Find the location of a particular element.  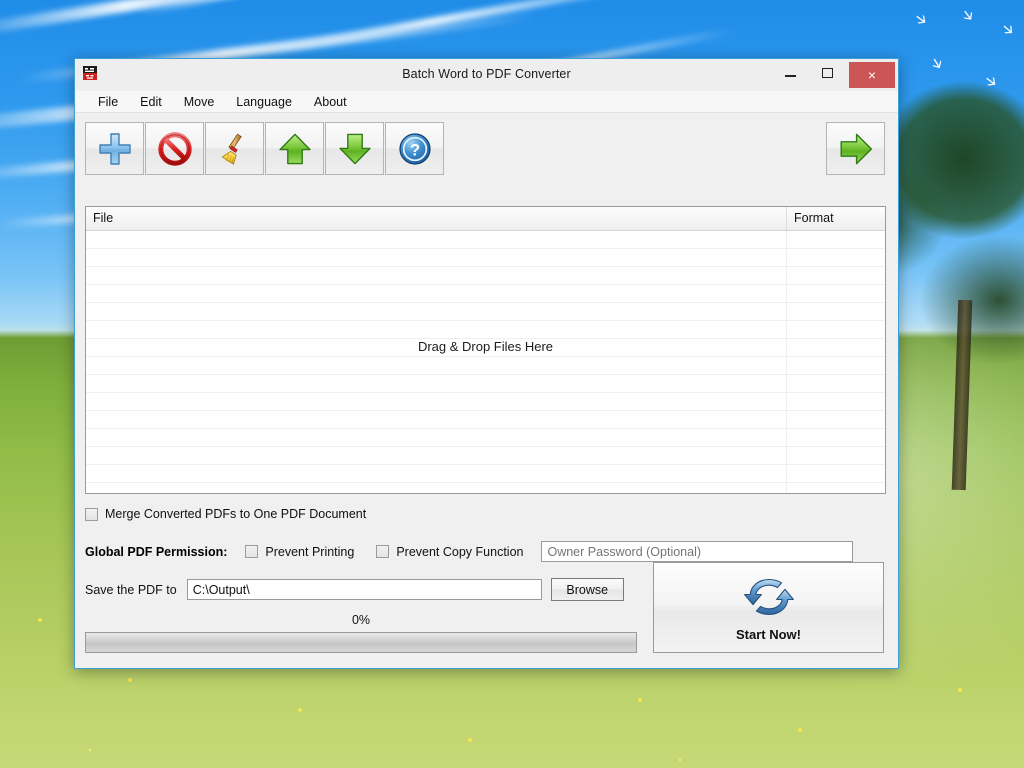

merge-checkbox is located at coordinates (91, 514).